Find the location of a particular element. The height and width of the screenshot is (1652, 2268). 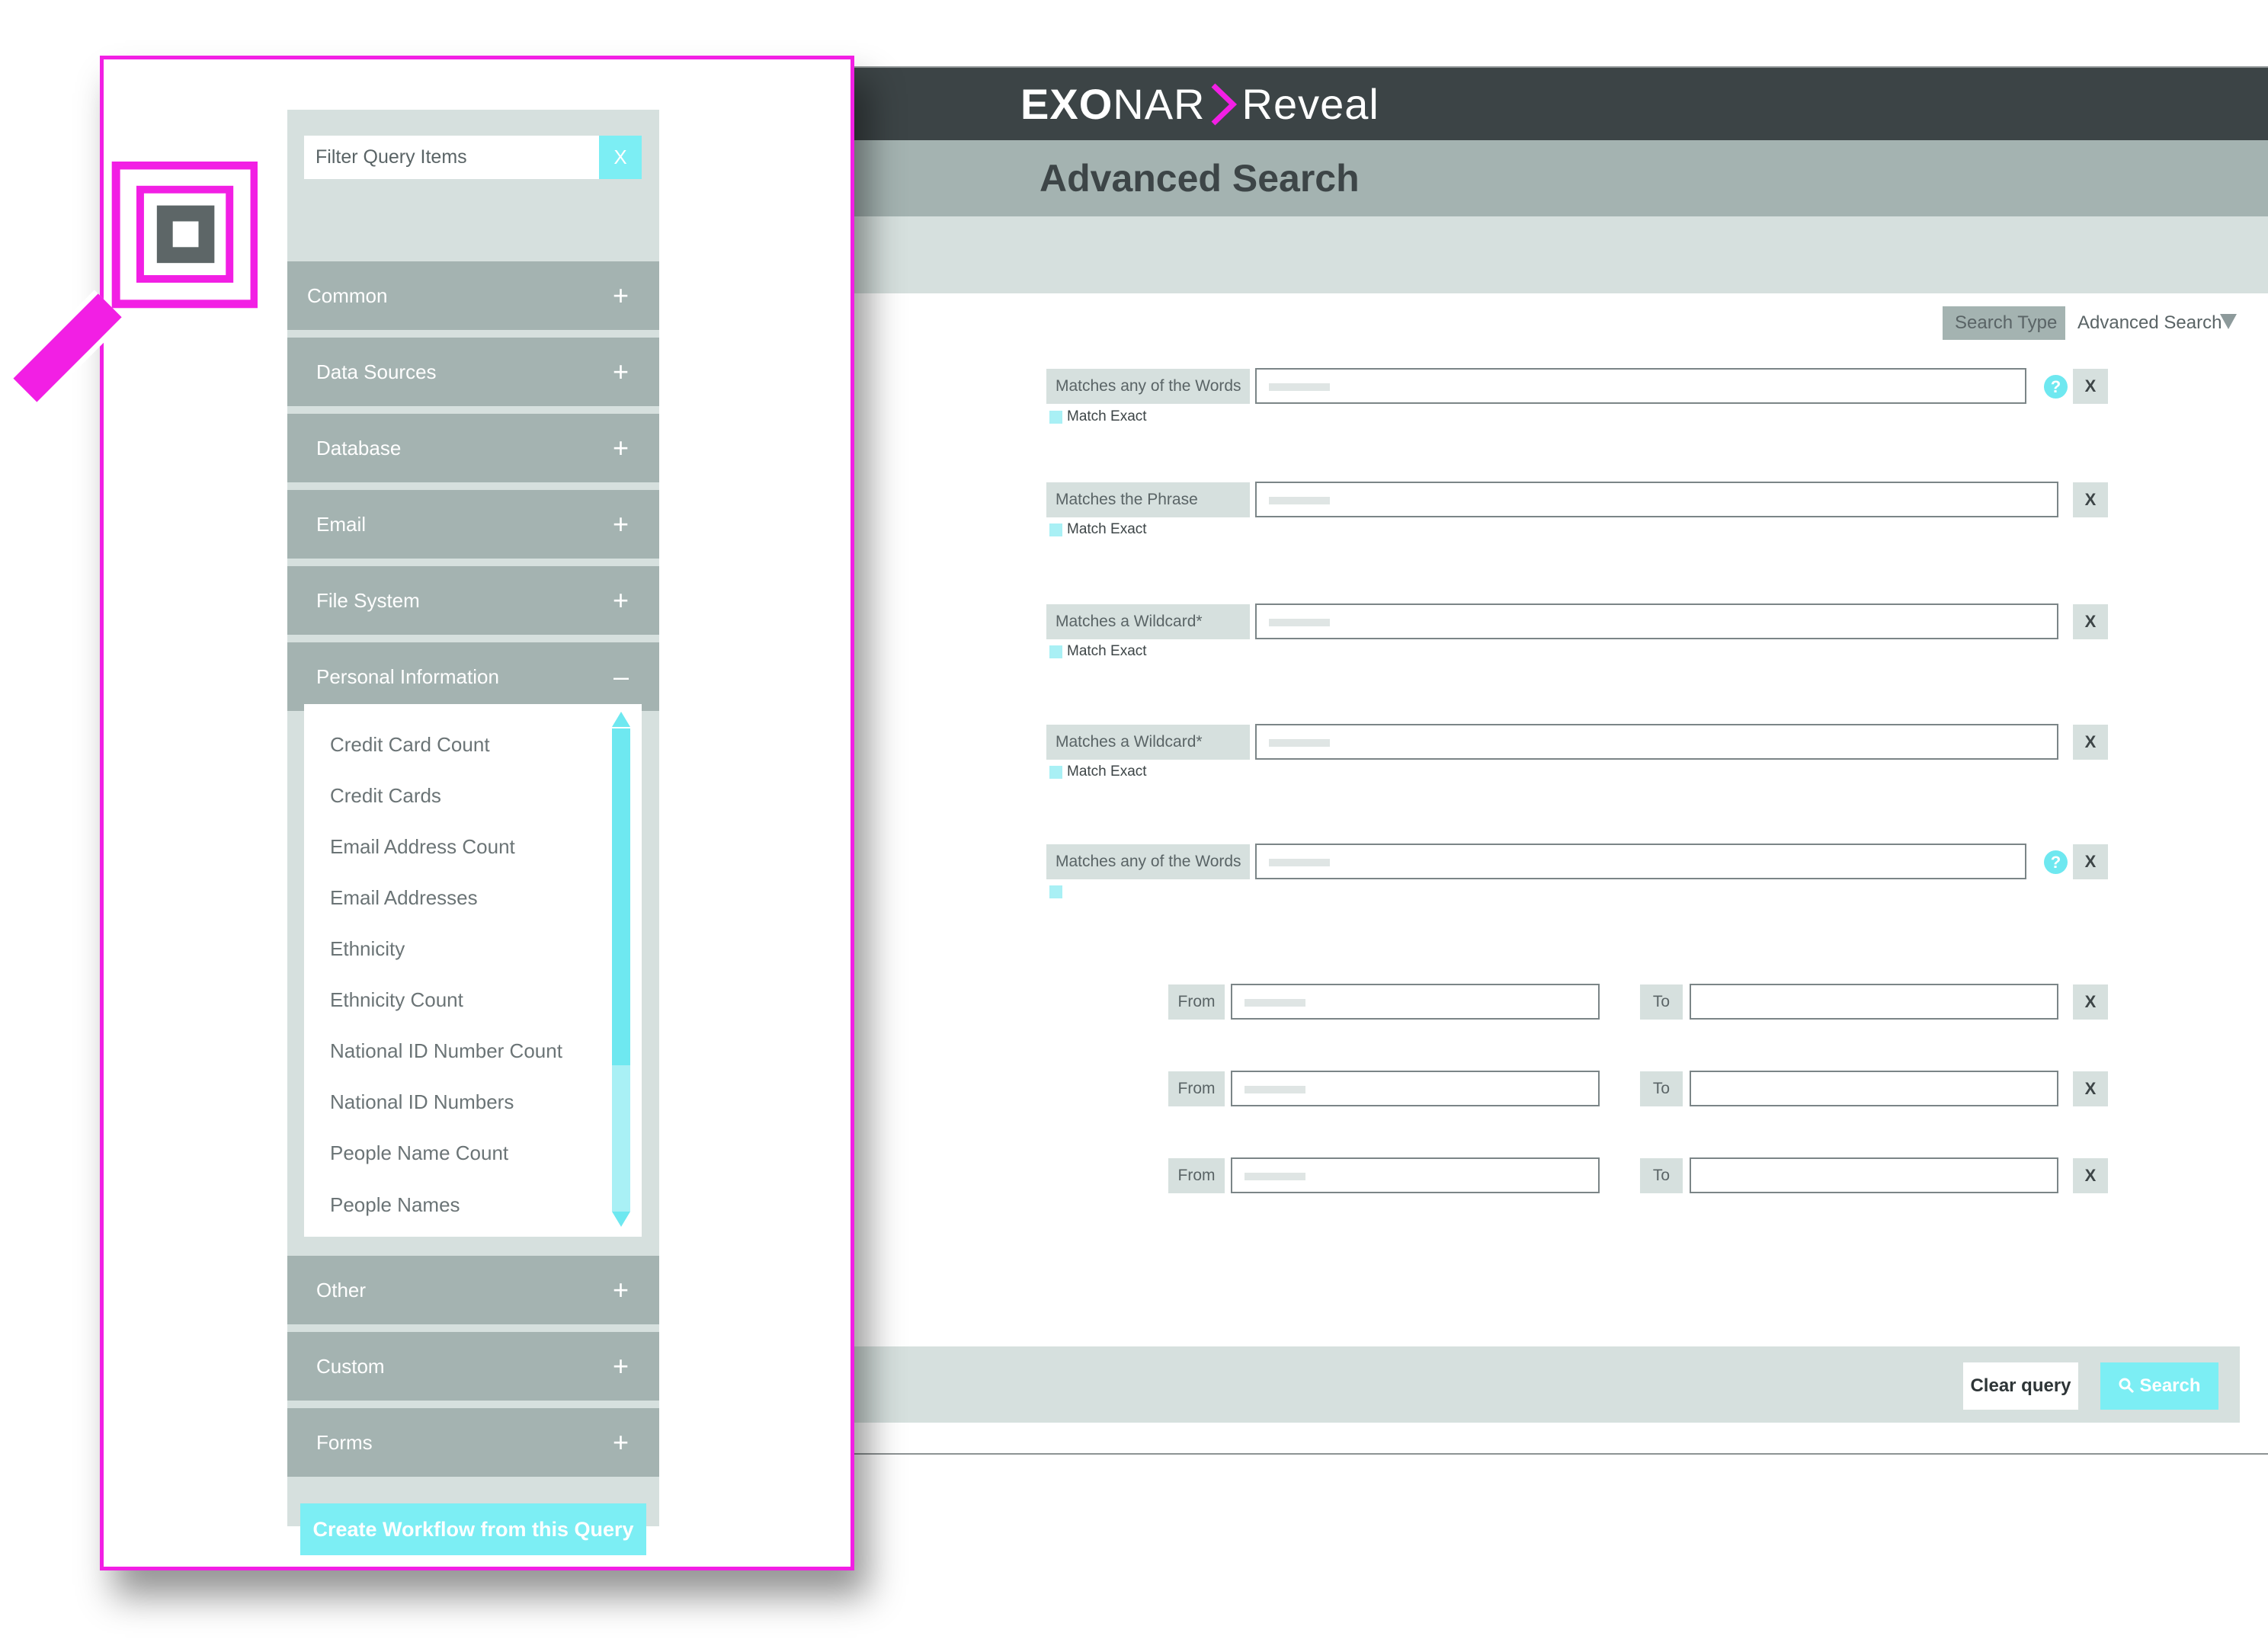

category-database: Database + is located at coordinates (473, 448).